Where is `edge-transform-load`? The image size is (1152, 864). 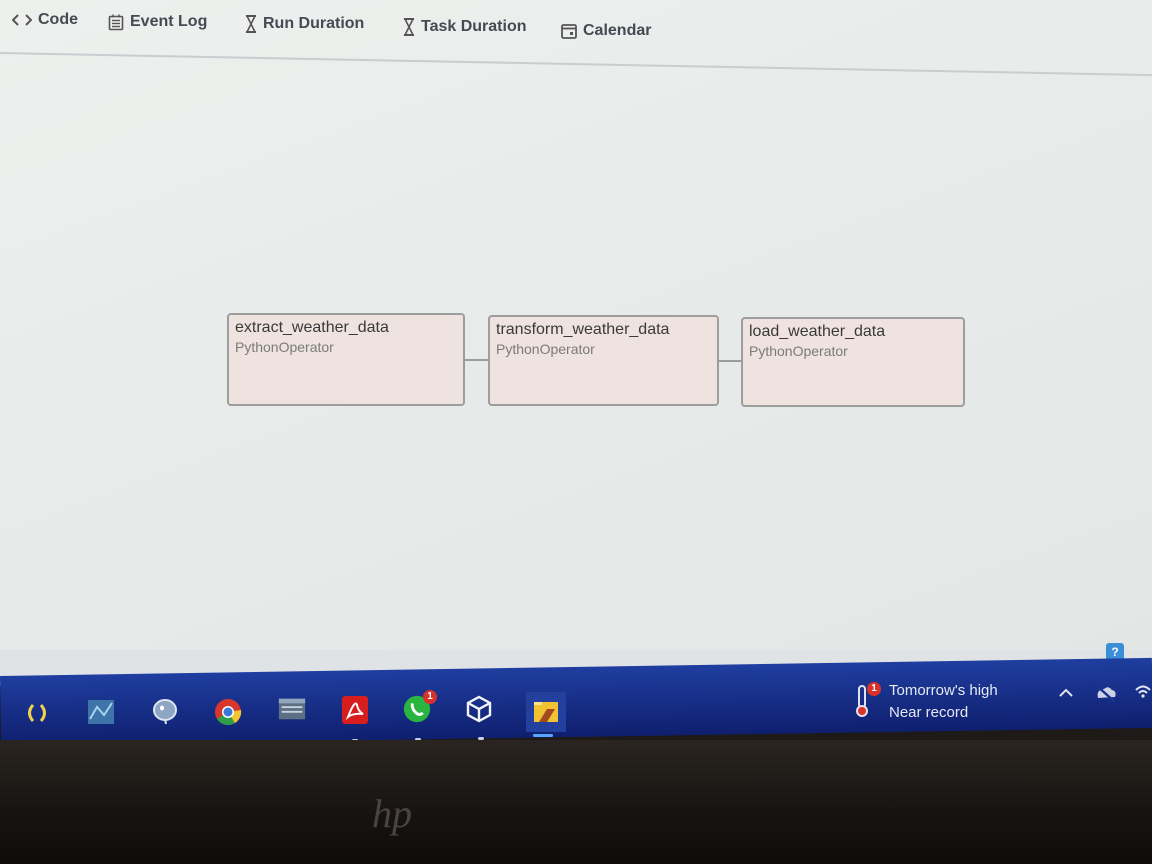 edge-transform-load is located at coordinates (730, 361).